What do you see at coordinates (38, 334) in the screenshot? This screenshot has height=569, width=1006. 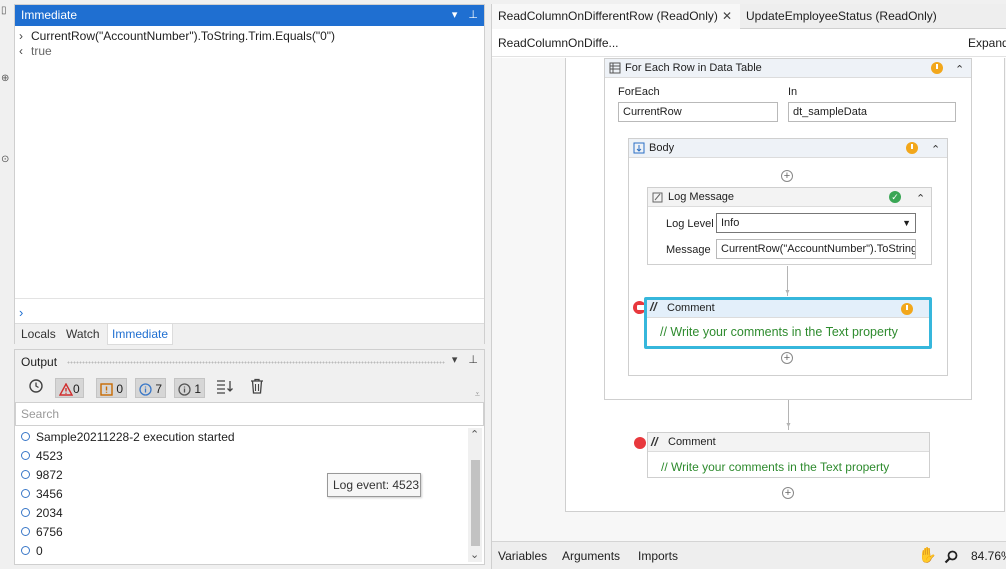 I see `tab-locals: Locals` at bounding box center [38, 334].